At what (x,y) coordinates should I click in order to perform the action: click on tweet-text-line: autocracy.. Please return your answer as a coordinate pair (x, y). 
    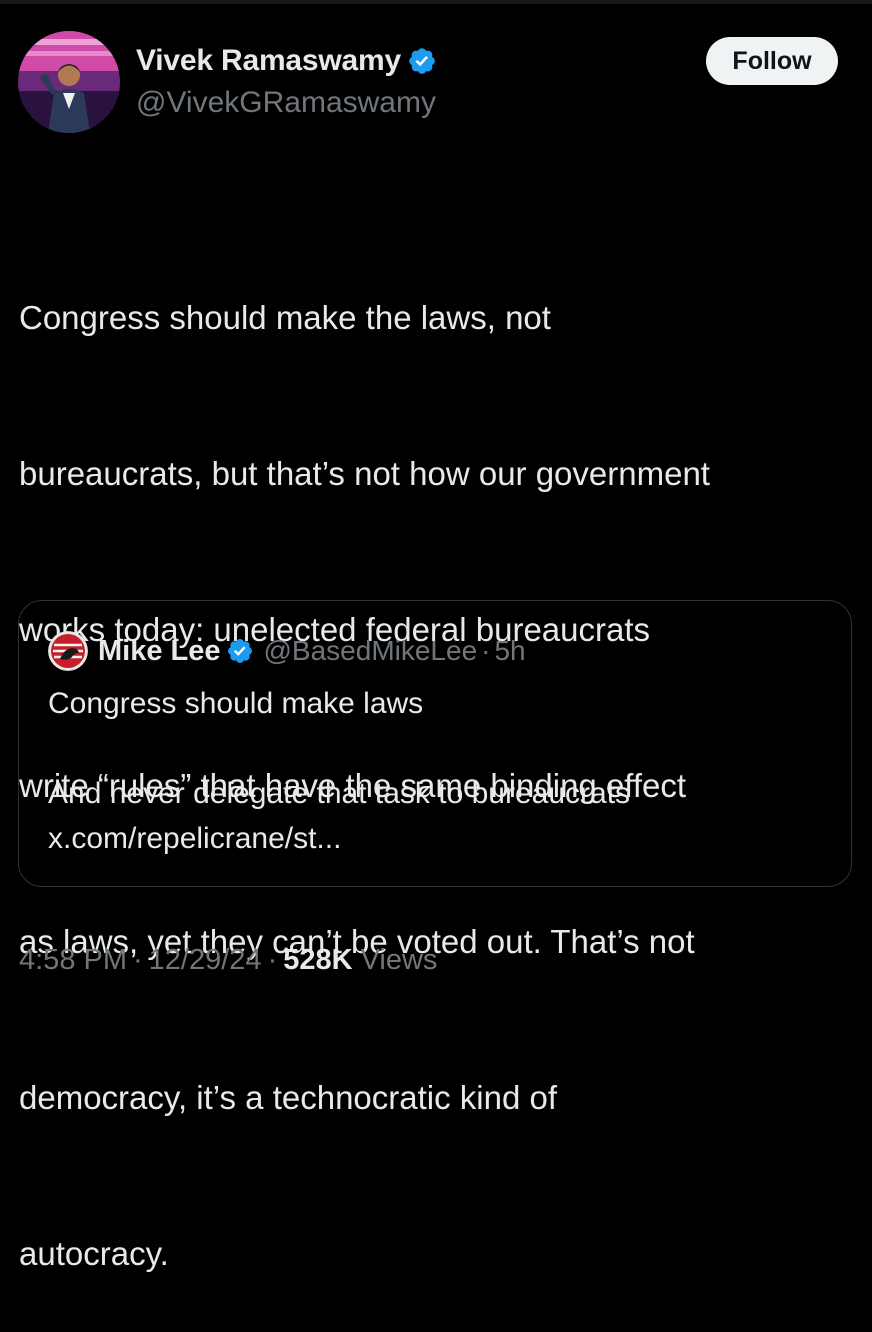
    Looking at the image, I should click on (94, 1253).